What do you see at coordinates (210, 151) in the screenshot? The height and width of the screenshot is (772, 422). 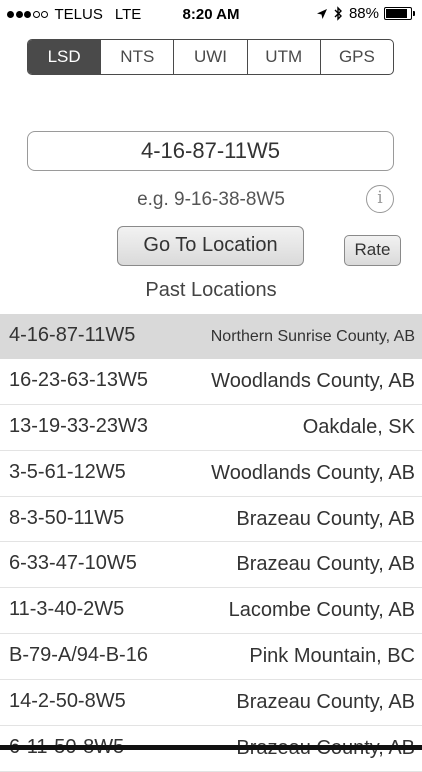 I see `location-input` at bounding box center [210, 151].